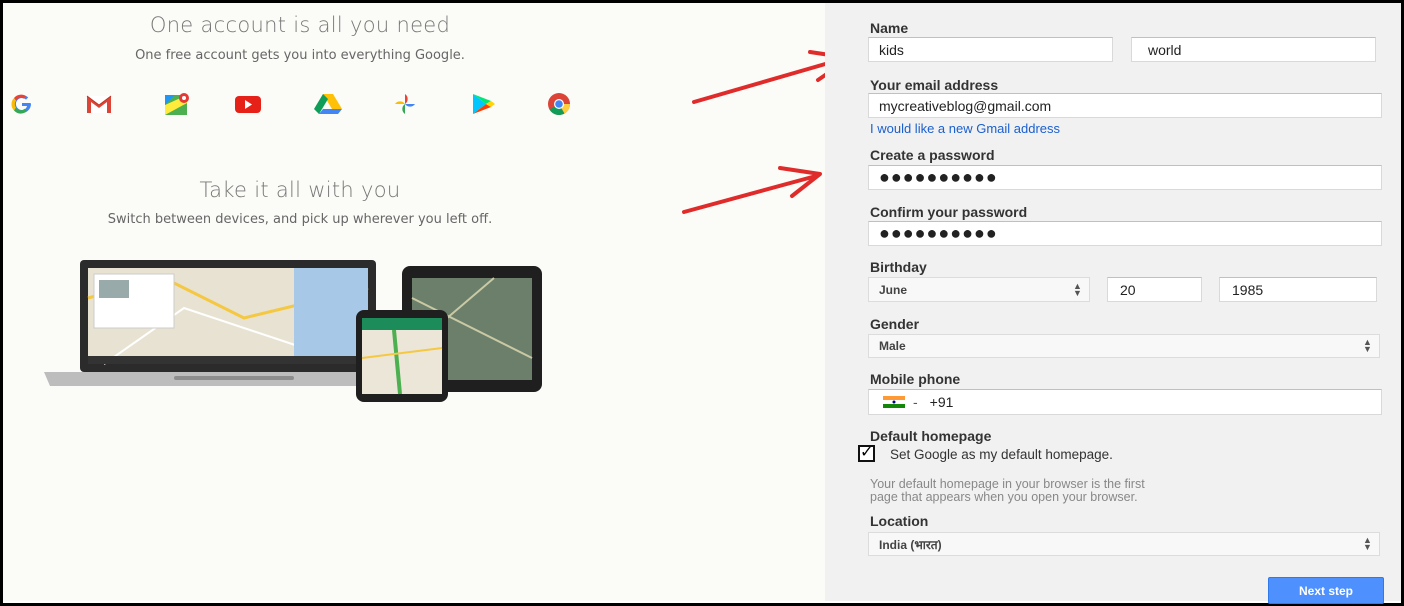  I want to click on confirm-password-input: ●●●●●●●●●●, so click(1125, 233).